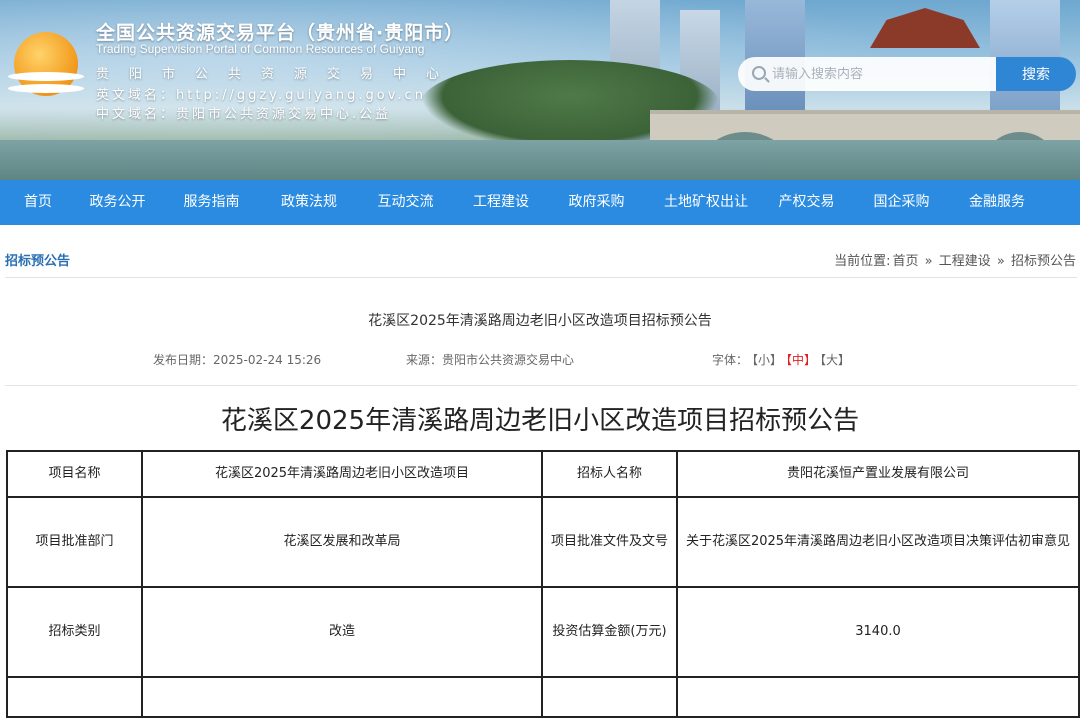  Describe the element at coordinates (280, 33) in the screenshot. I see `site-title: 全国公共资源交易平台（贵州省·贵阳市）` at that location.